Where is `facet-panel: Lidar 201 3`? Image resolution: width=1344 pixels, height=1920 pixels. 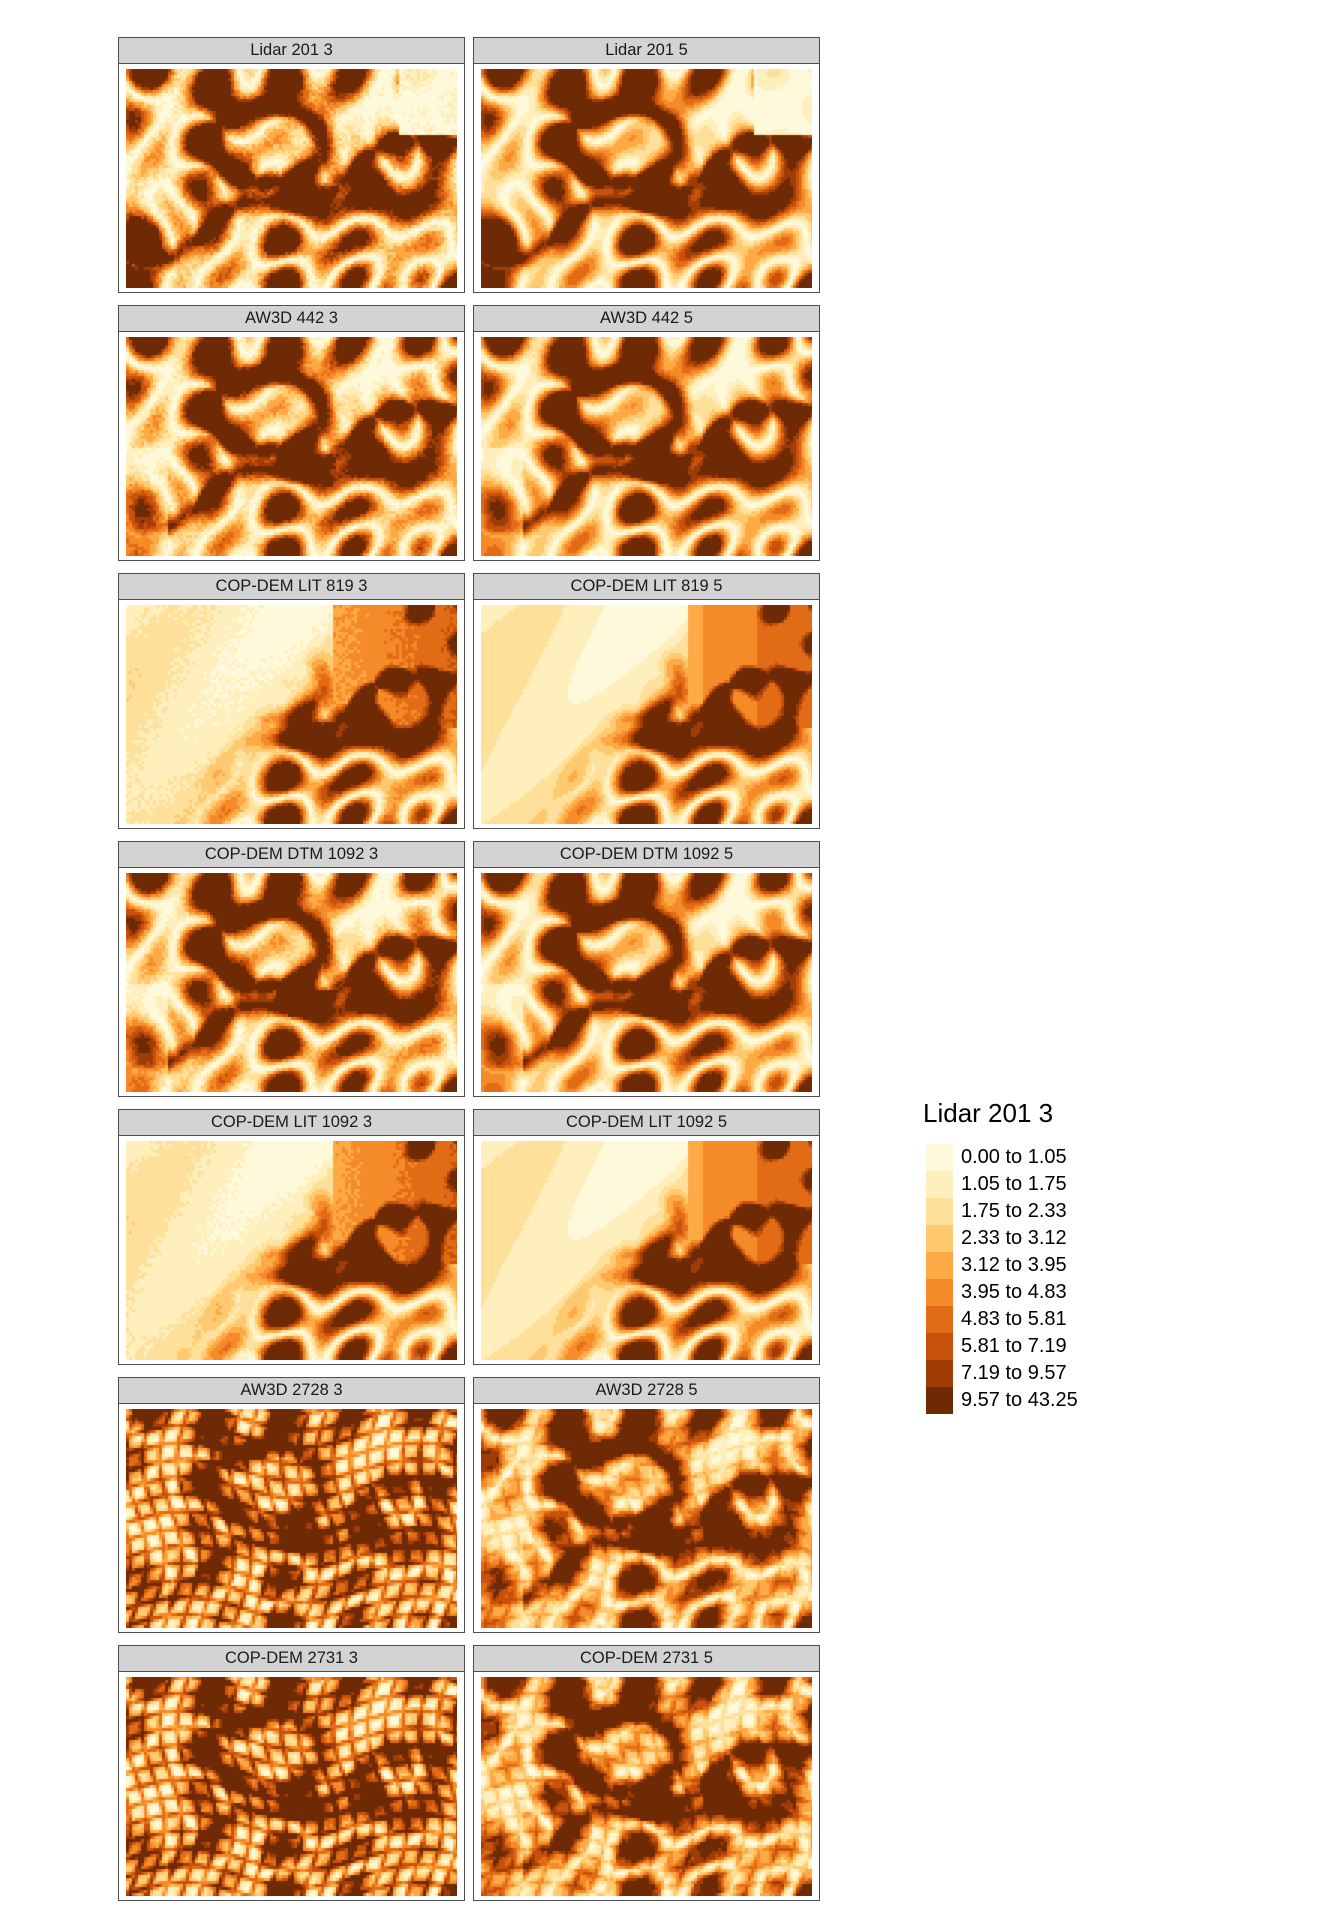
facet-panel: Lidar 201 3 is located at coordinates (291, 165).